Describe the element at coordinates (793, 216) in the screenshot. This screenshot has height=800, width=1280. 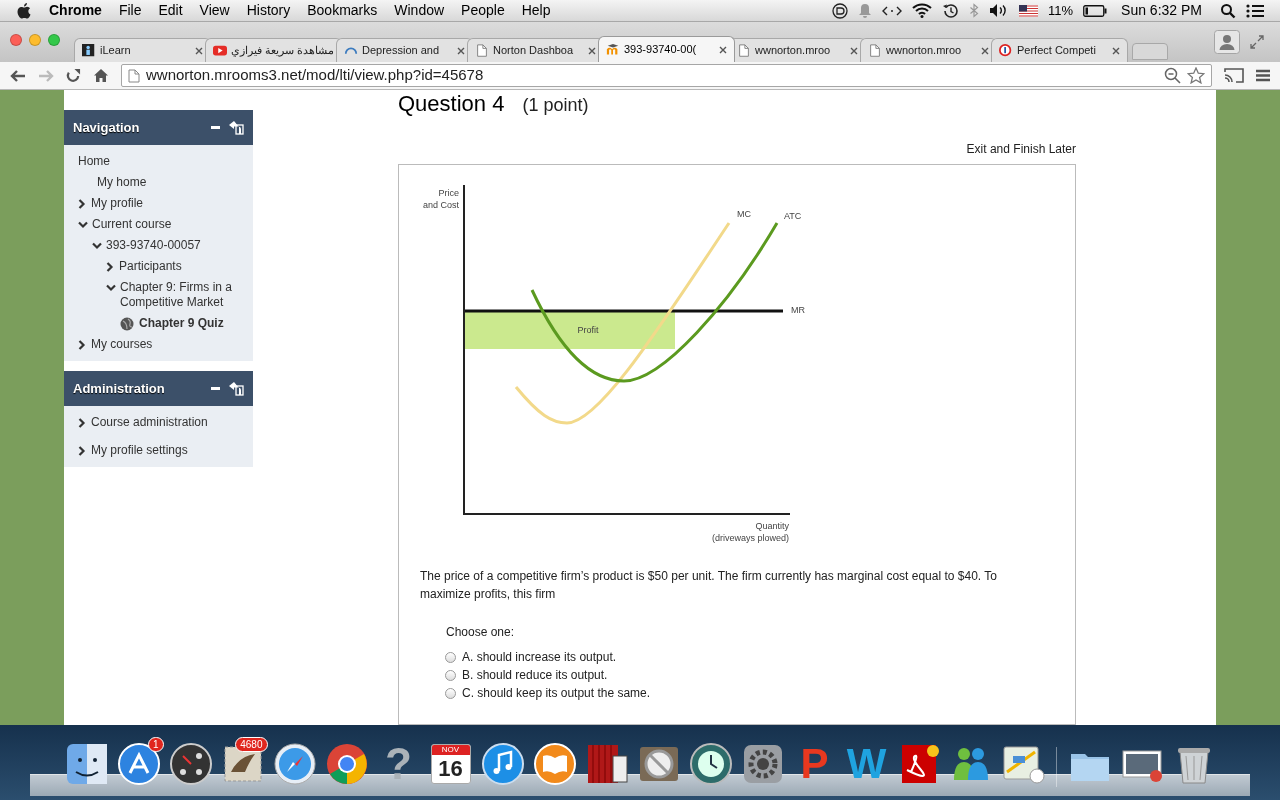
I see `curve-label: ATC` at that location.